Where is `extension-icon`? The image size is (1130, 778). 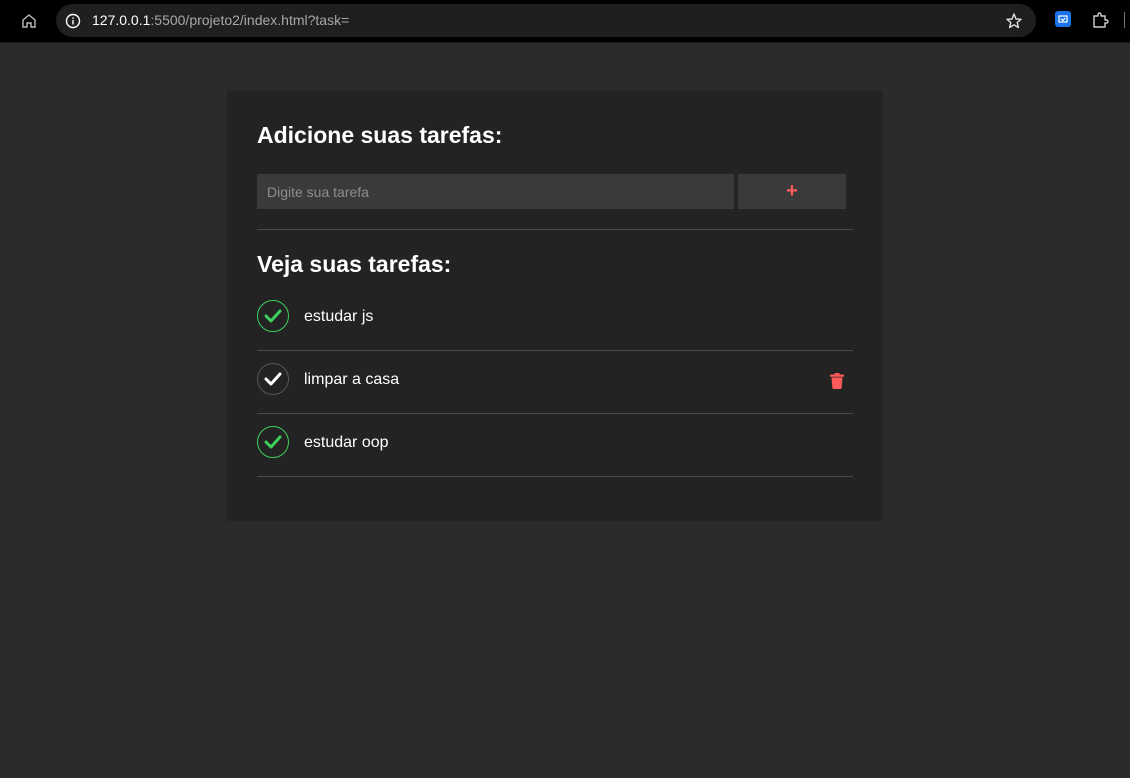
extension-icon is located at coordinates (1063, 19).